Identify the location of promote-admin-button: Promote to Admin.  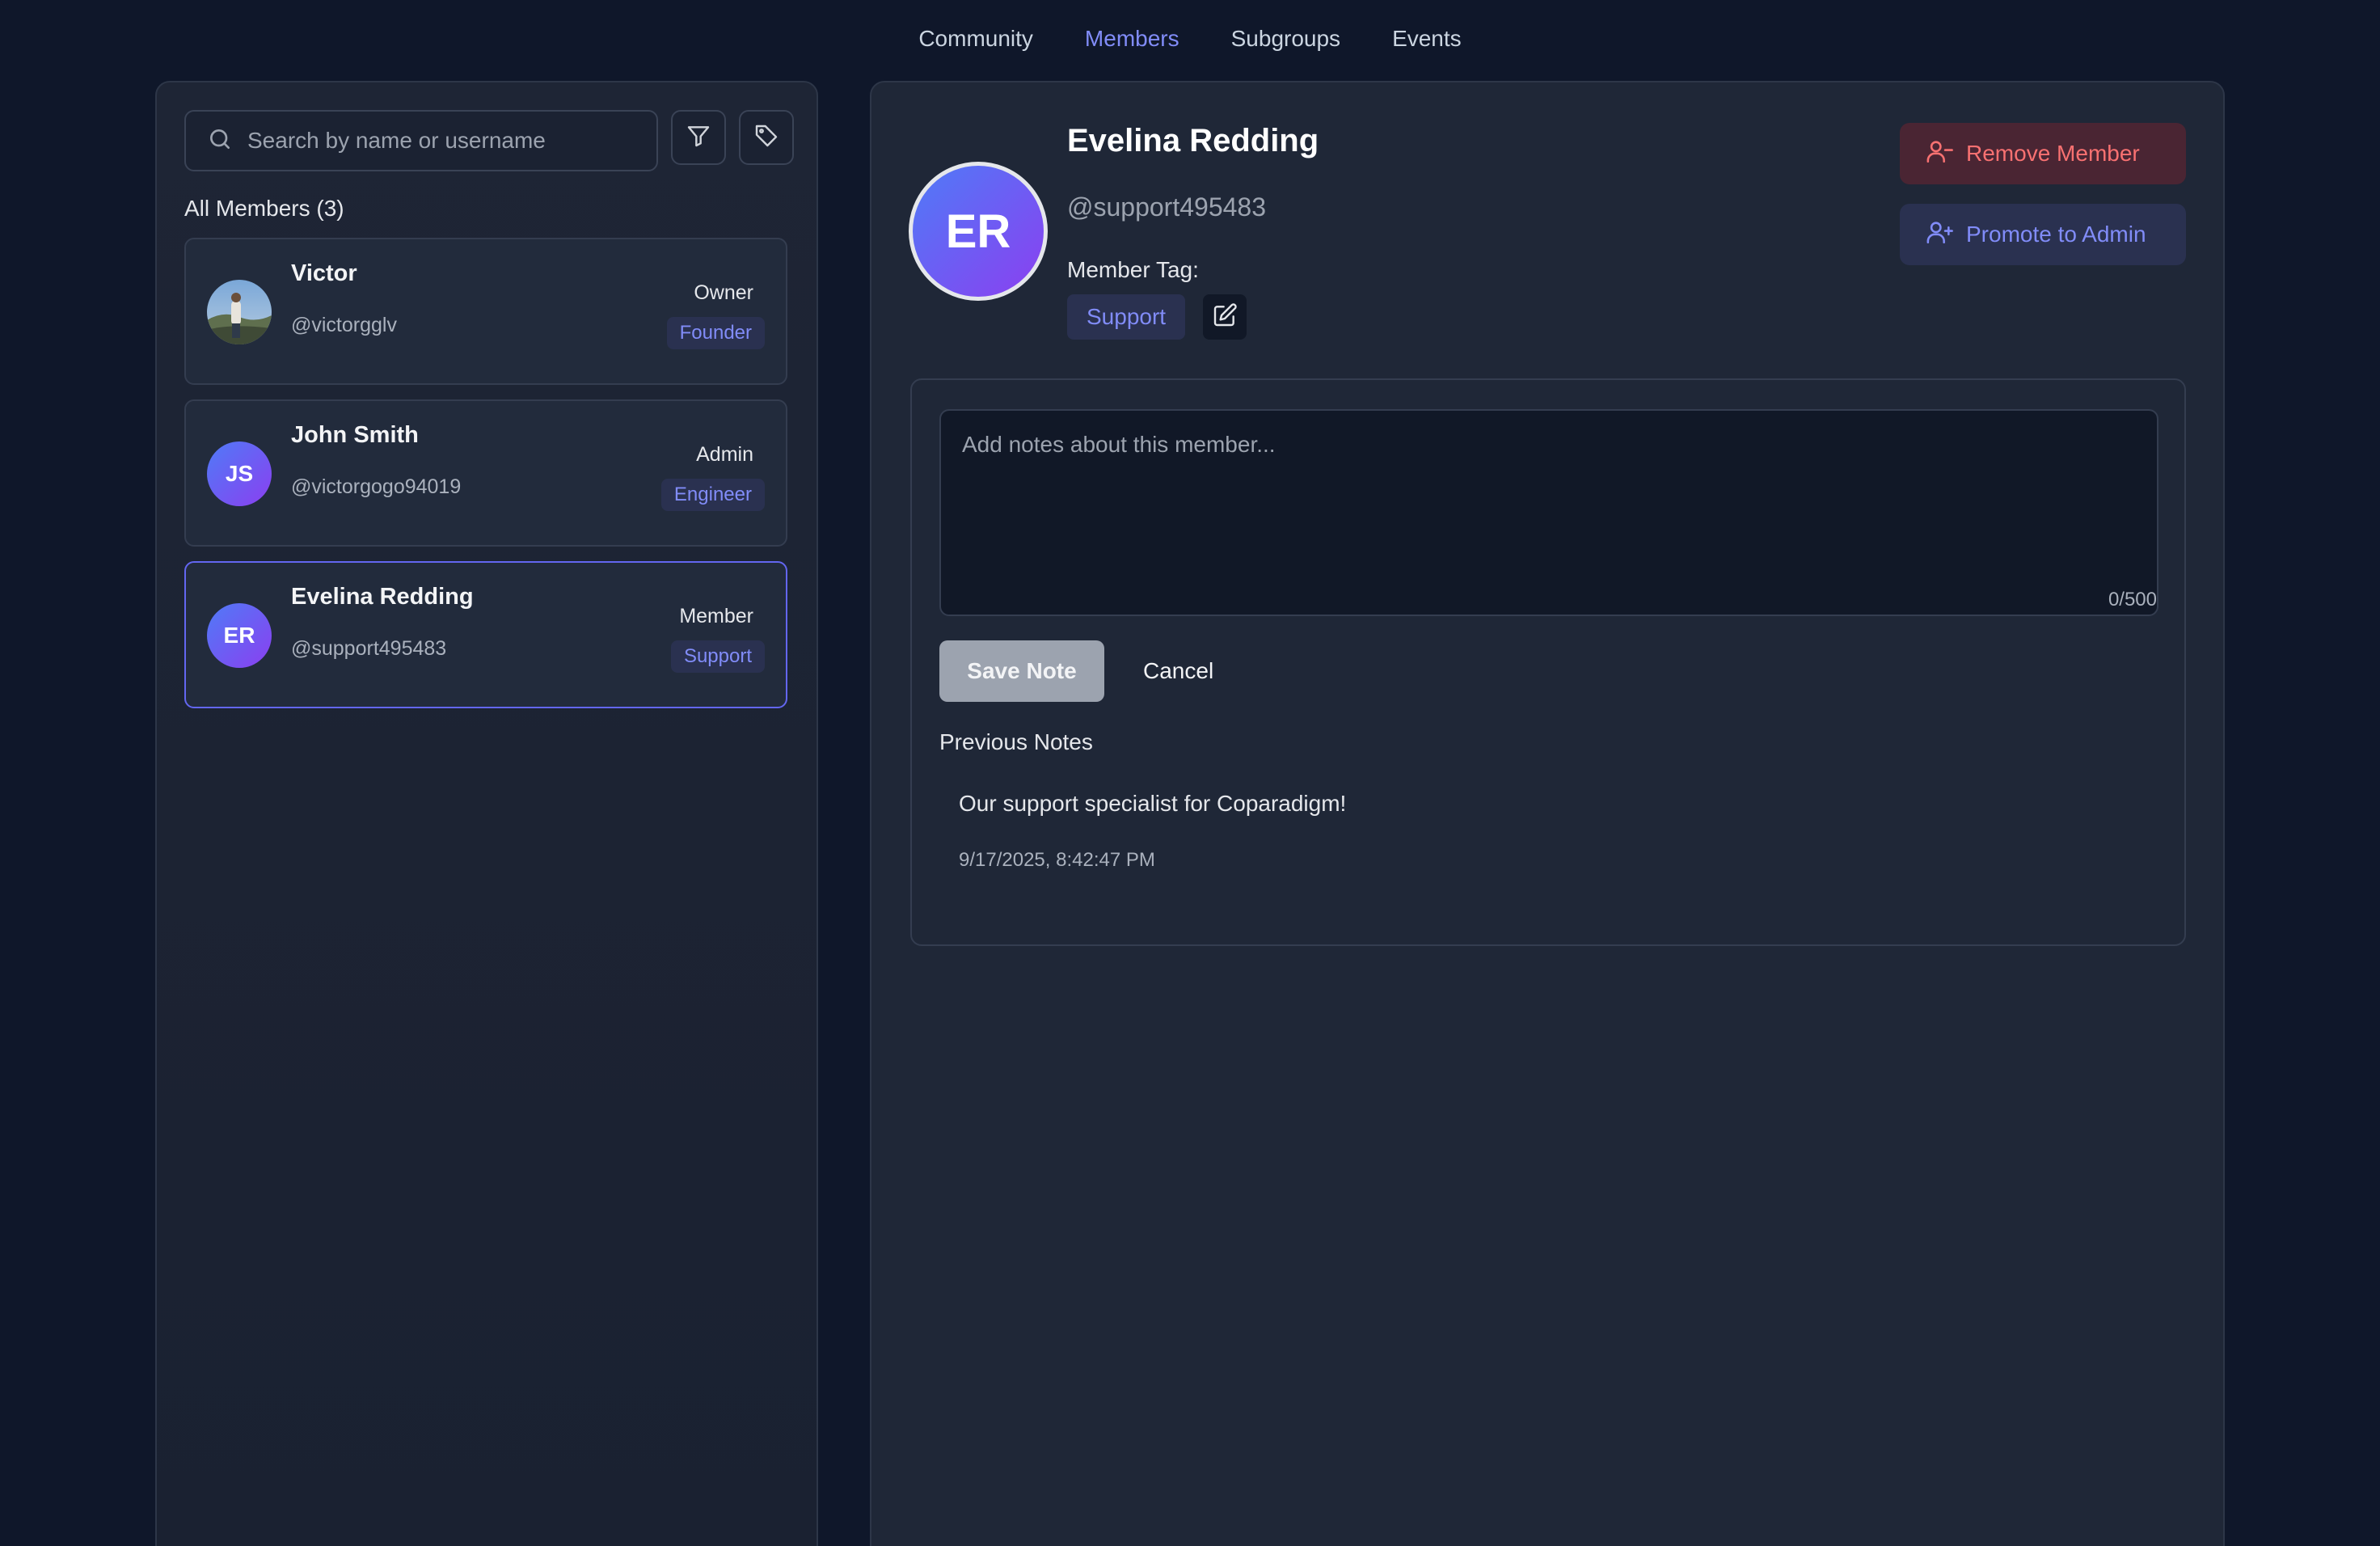
(2043, 235).